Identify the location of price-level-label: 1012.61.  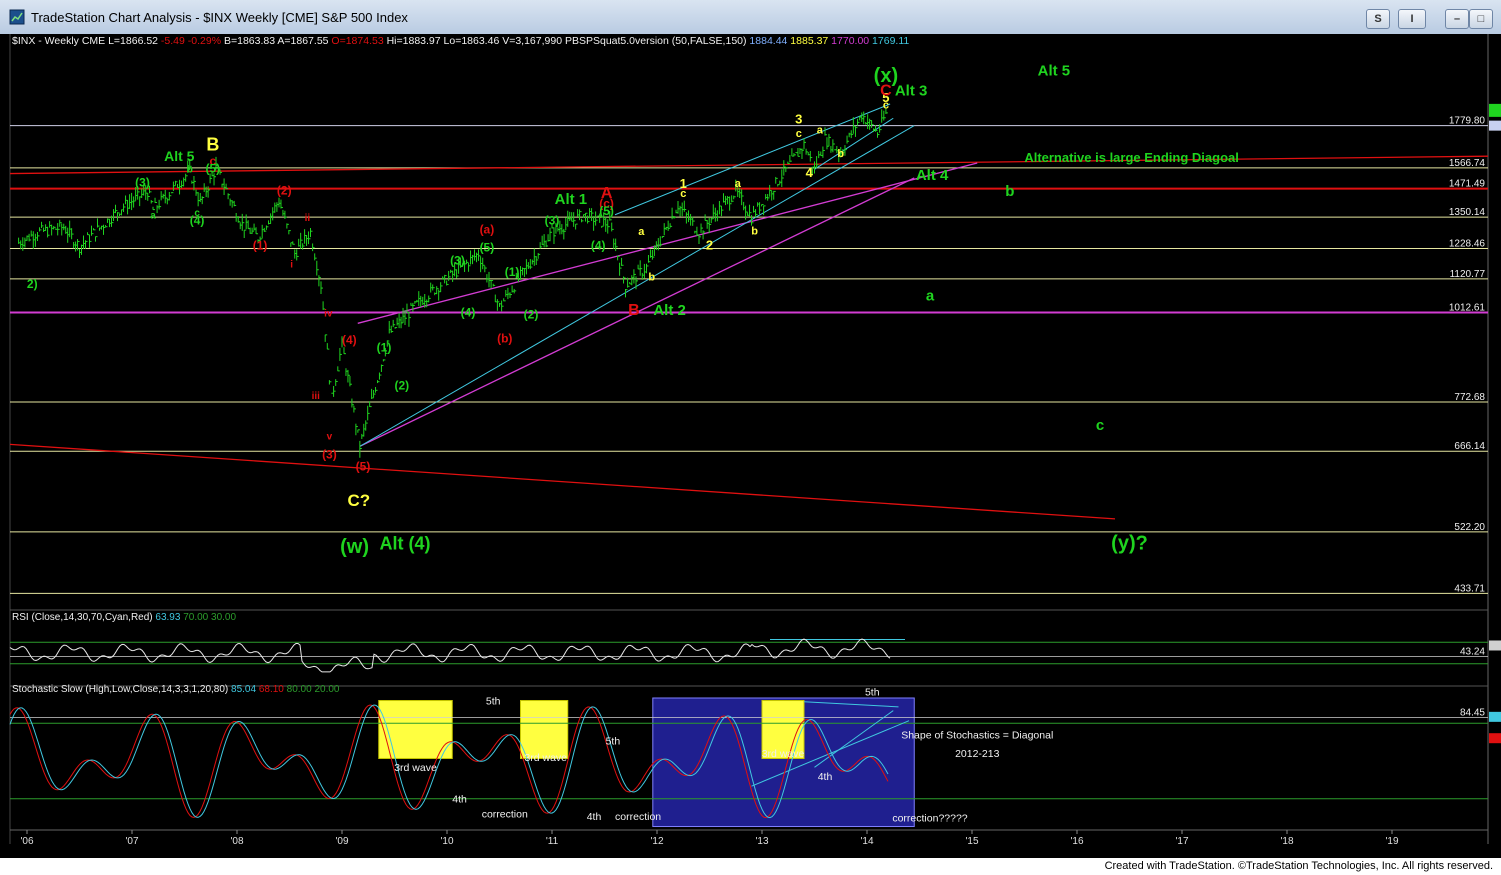
(1467, 307).